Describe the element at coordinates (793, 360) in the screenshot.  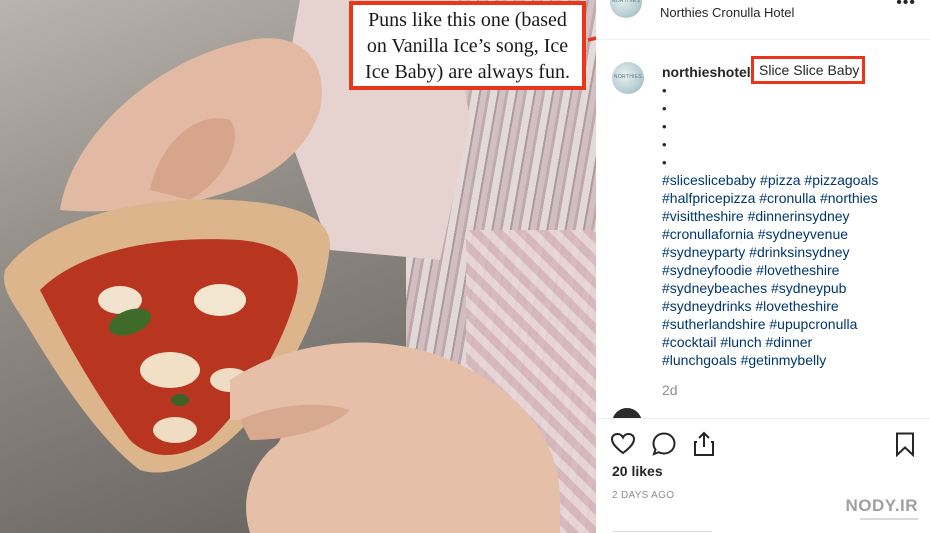
I see `hashtag-line: #lunchgoals #getinmybelly` at that location.